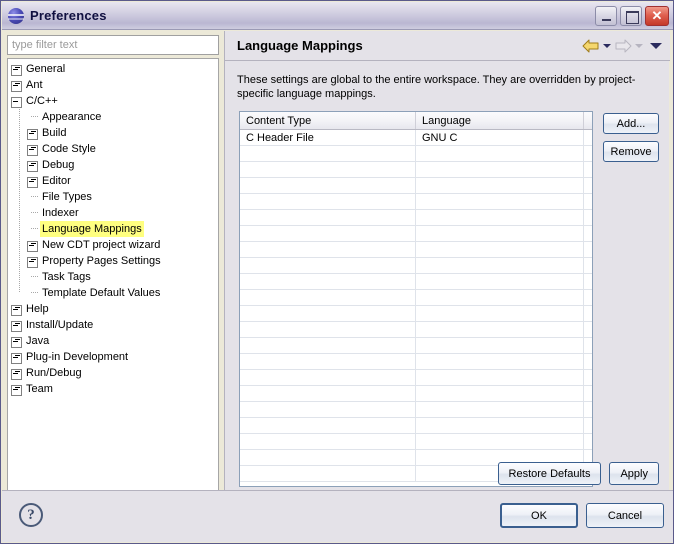  What do you see at coordinates (591, 46) in the screenshot?
I see `arrow-left-icon` at bounding box center [591, 46].